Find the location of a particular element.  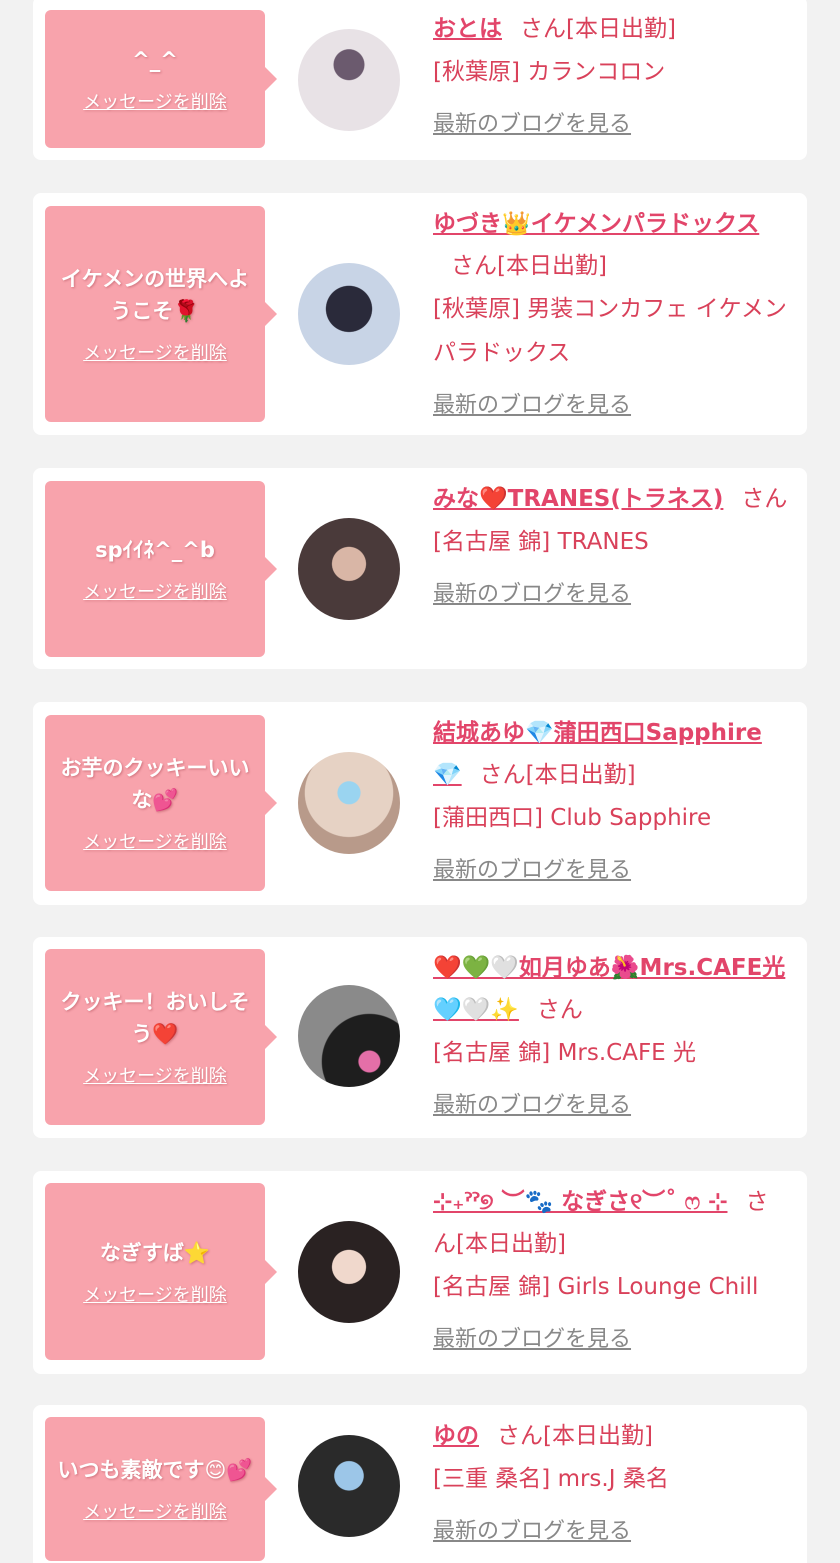

message-bubble: spｲｲﾈ^_^b メッセージを削除 is located at coordinates (161, 569).